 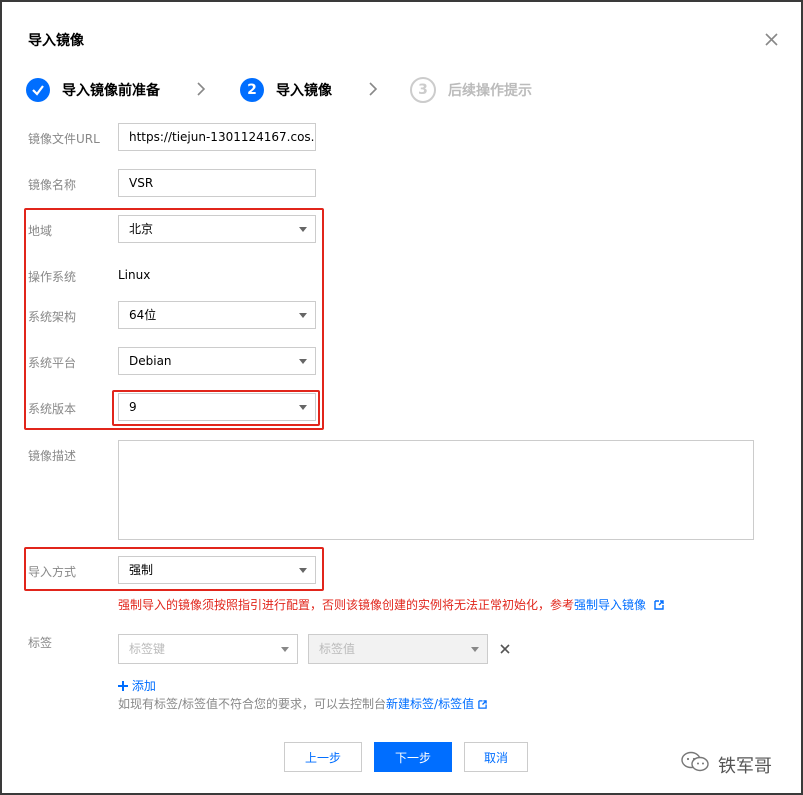 What do you see at coordinates (52, 456) in the screenshot?
I see `desc-label: 镜像描述` at bounding box center [52, 456].